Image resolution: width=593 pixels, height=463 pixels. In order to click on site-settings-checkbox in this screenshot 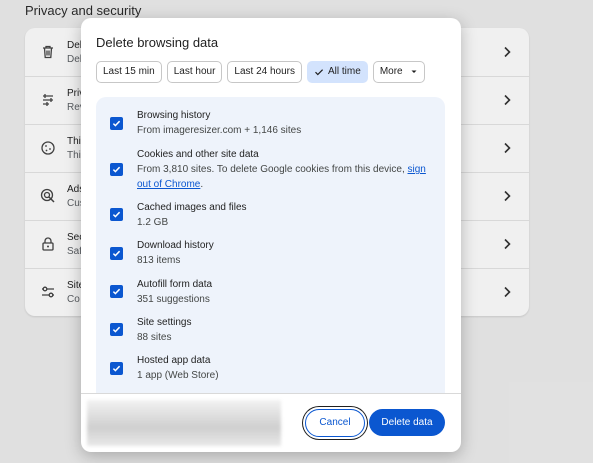, I will do `click(116, 329)`.